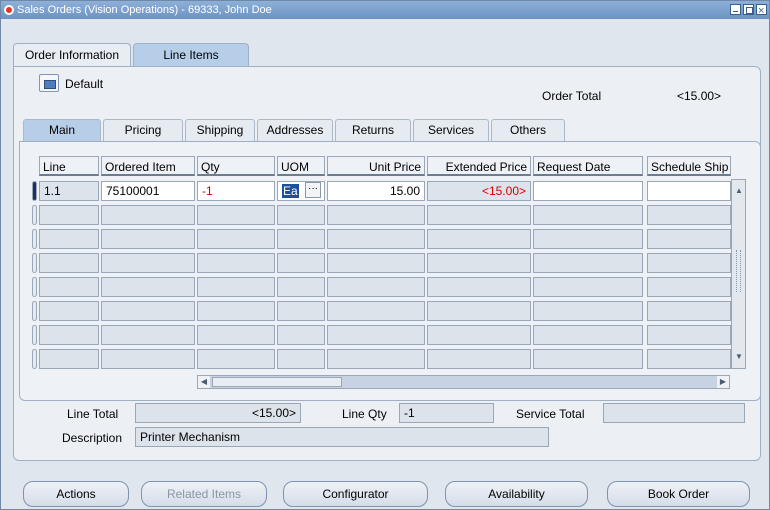  Describe the element at coordinates (689, 166) in the screenshot. I see `column-header-schedule-ship: Schedule Ship` at that location.